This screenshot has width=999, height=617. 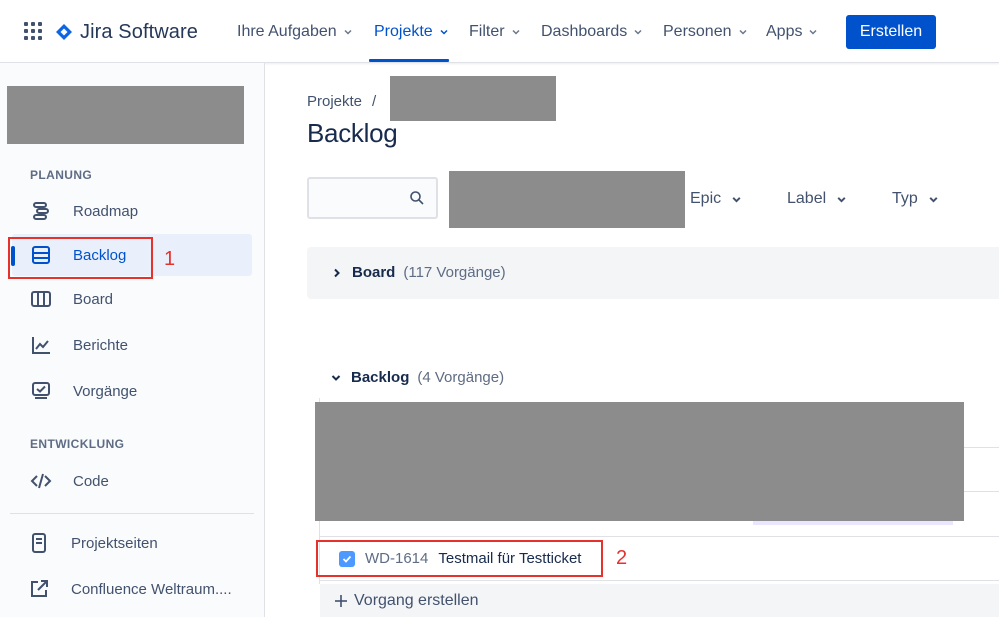 What do you see at coordinates (334, 101) in the screenshot?
I see `breadcrumb-projects-link: Projekte` at bounding box center [334, 101].